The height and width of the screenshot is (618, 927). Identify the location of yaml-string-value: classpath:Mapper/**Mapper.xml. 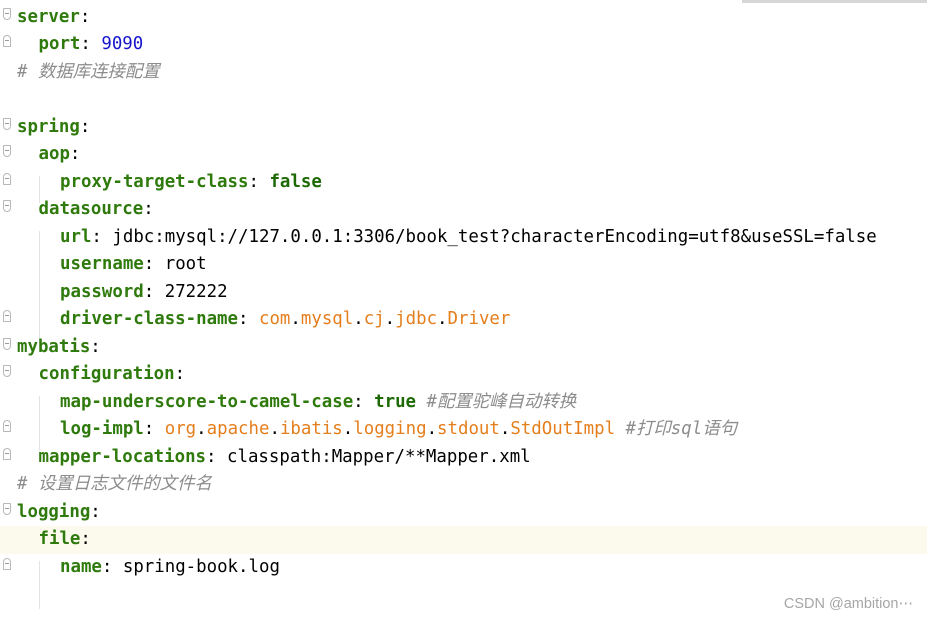
(379, 456).